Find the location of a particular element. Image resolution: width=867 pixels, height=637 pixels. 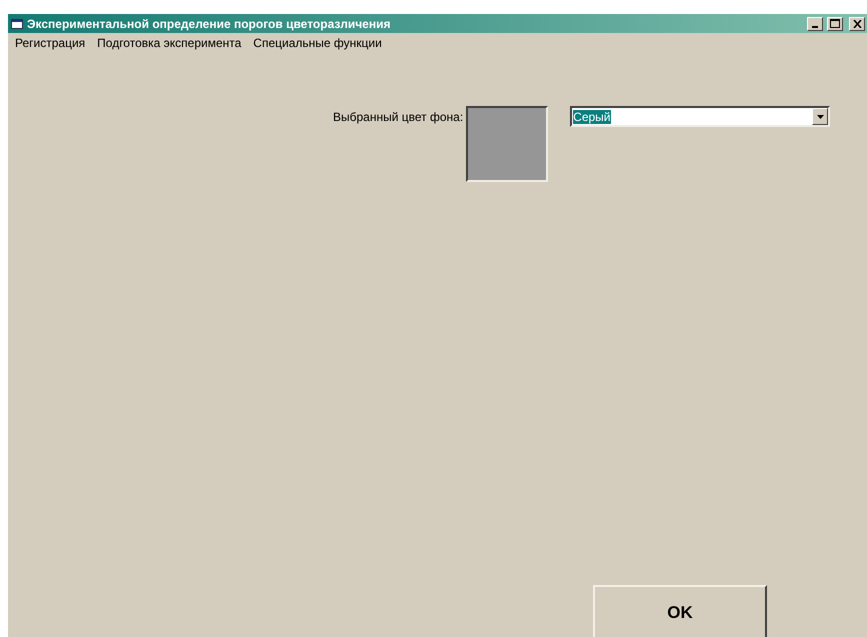

menu-item: Подготовка эксперимента is located at coordinates (169, 45).